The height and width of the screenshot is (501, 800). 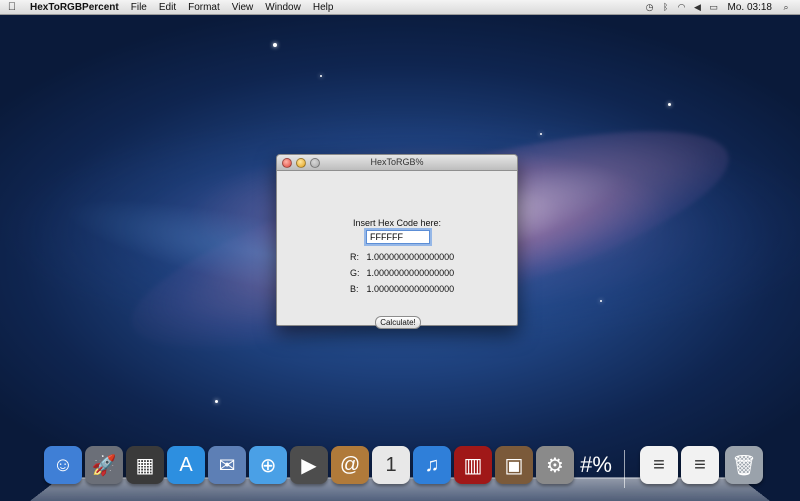 I want to click on system-preferences-icon: ⚙, so click(x=555, y=465).